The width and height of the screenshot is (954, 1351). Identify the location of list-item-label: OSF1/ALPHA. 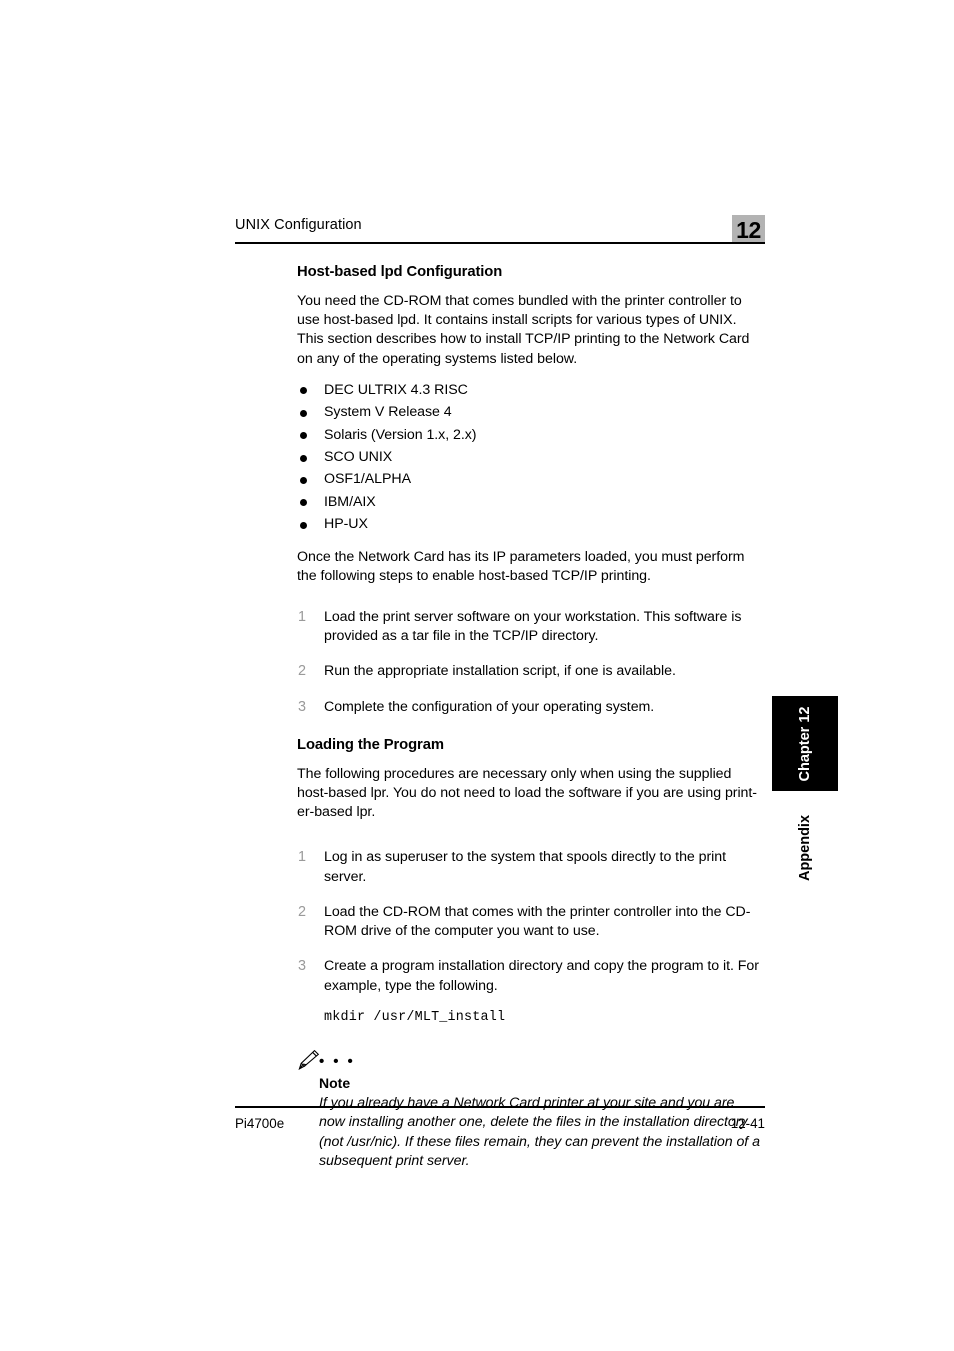
(368, 479).